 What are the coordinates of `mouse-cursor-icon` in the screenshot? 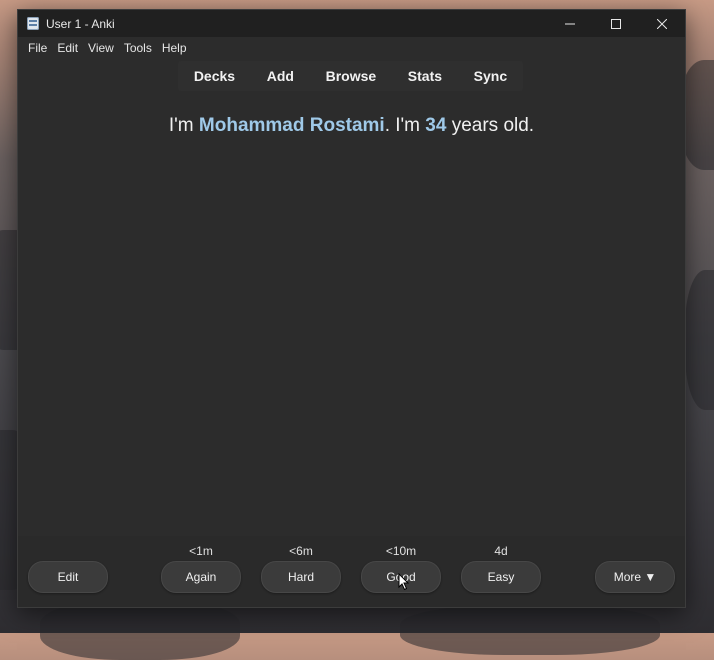 It's located at (404, 582).